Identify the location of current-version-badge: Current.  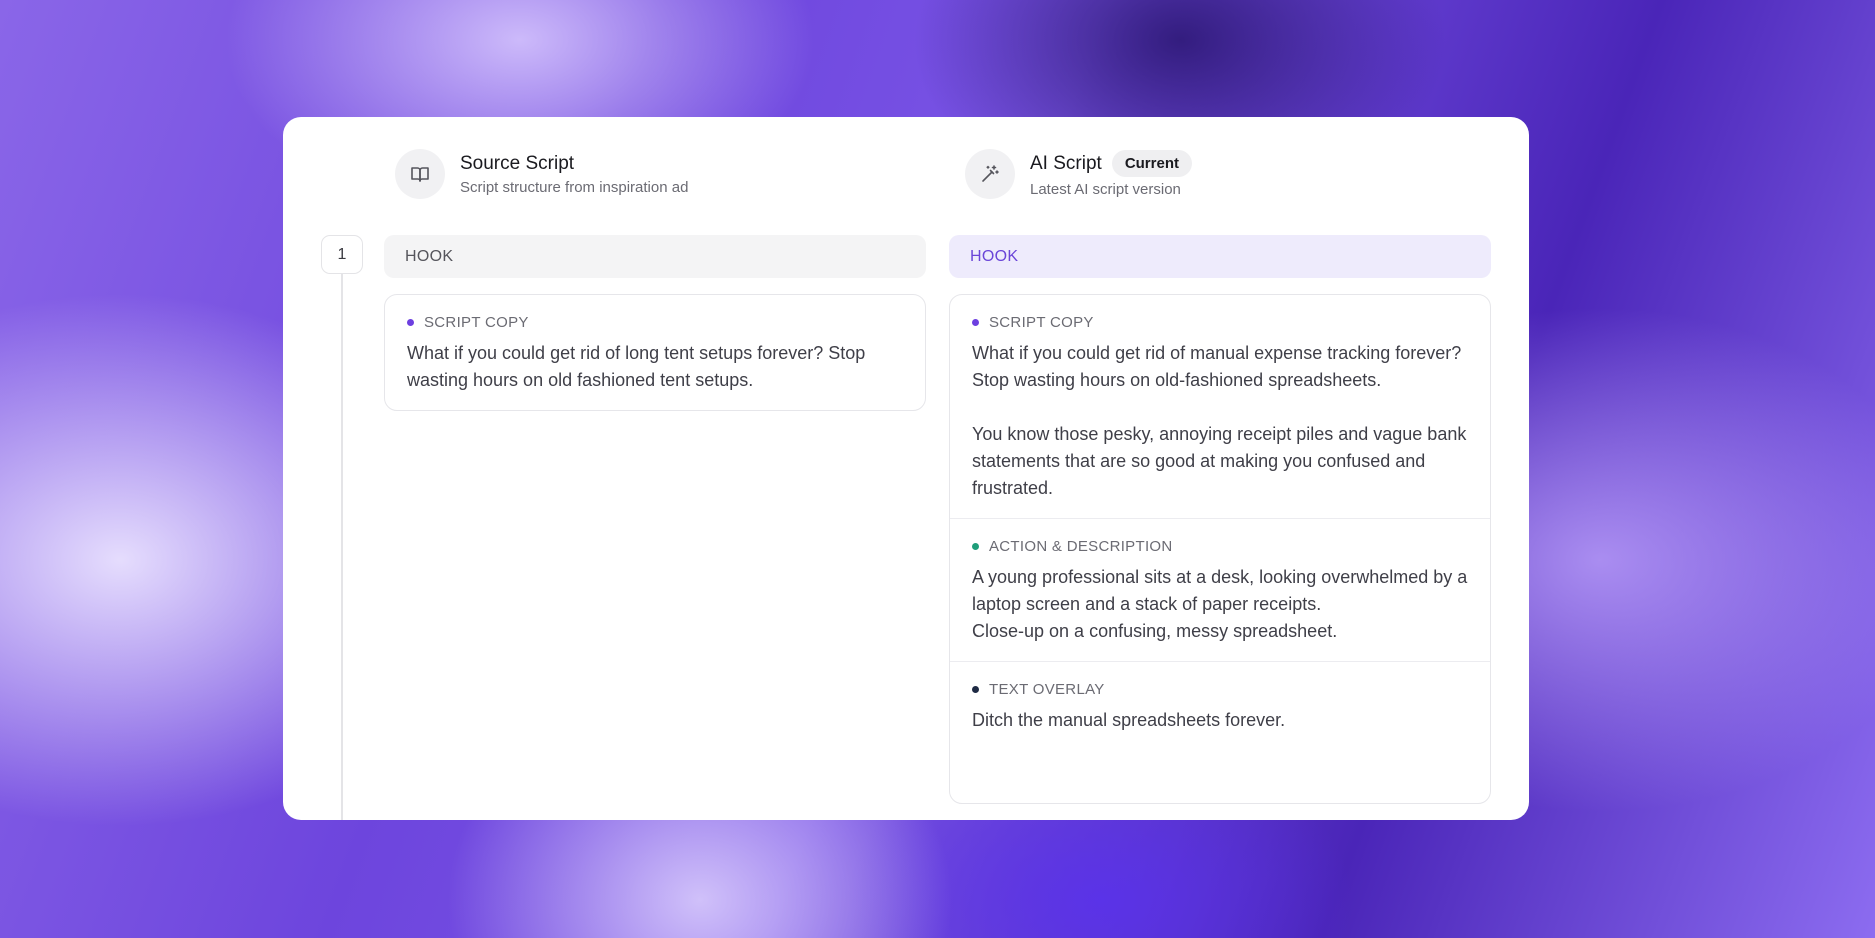
(1151, 163).